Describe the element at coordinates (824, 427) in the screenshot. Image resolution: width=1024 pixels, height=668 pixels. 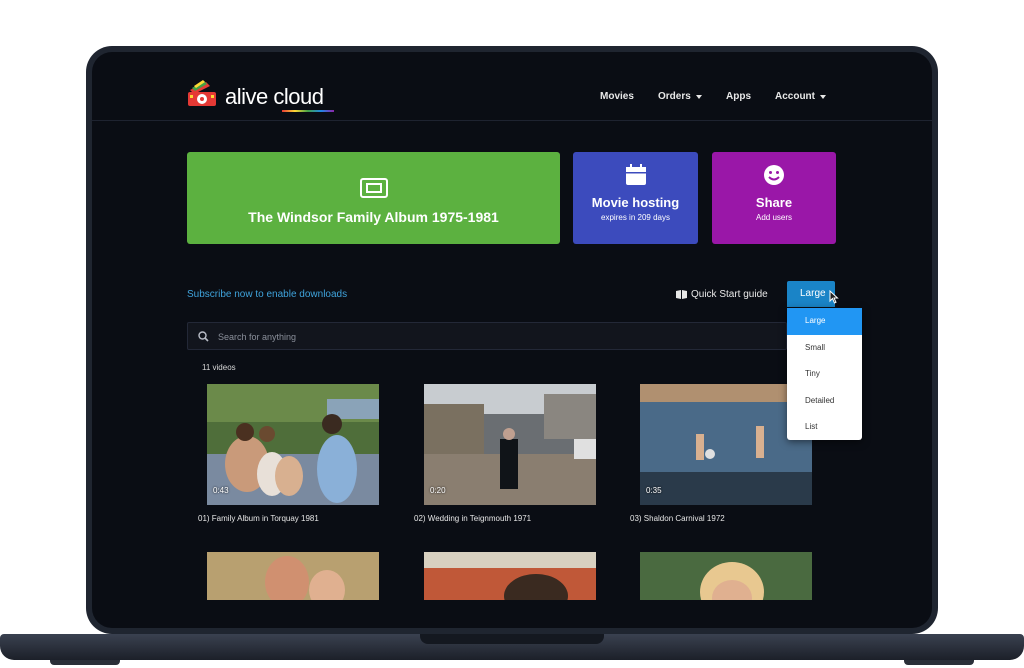
I see `size-option-list: List` at that location.